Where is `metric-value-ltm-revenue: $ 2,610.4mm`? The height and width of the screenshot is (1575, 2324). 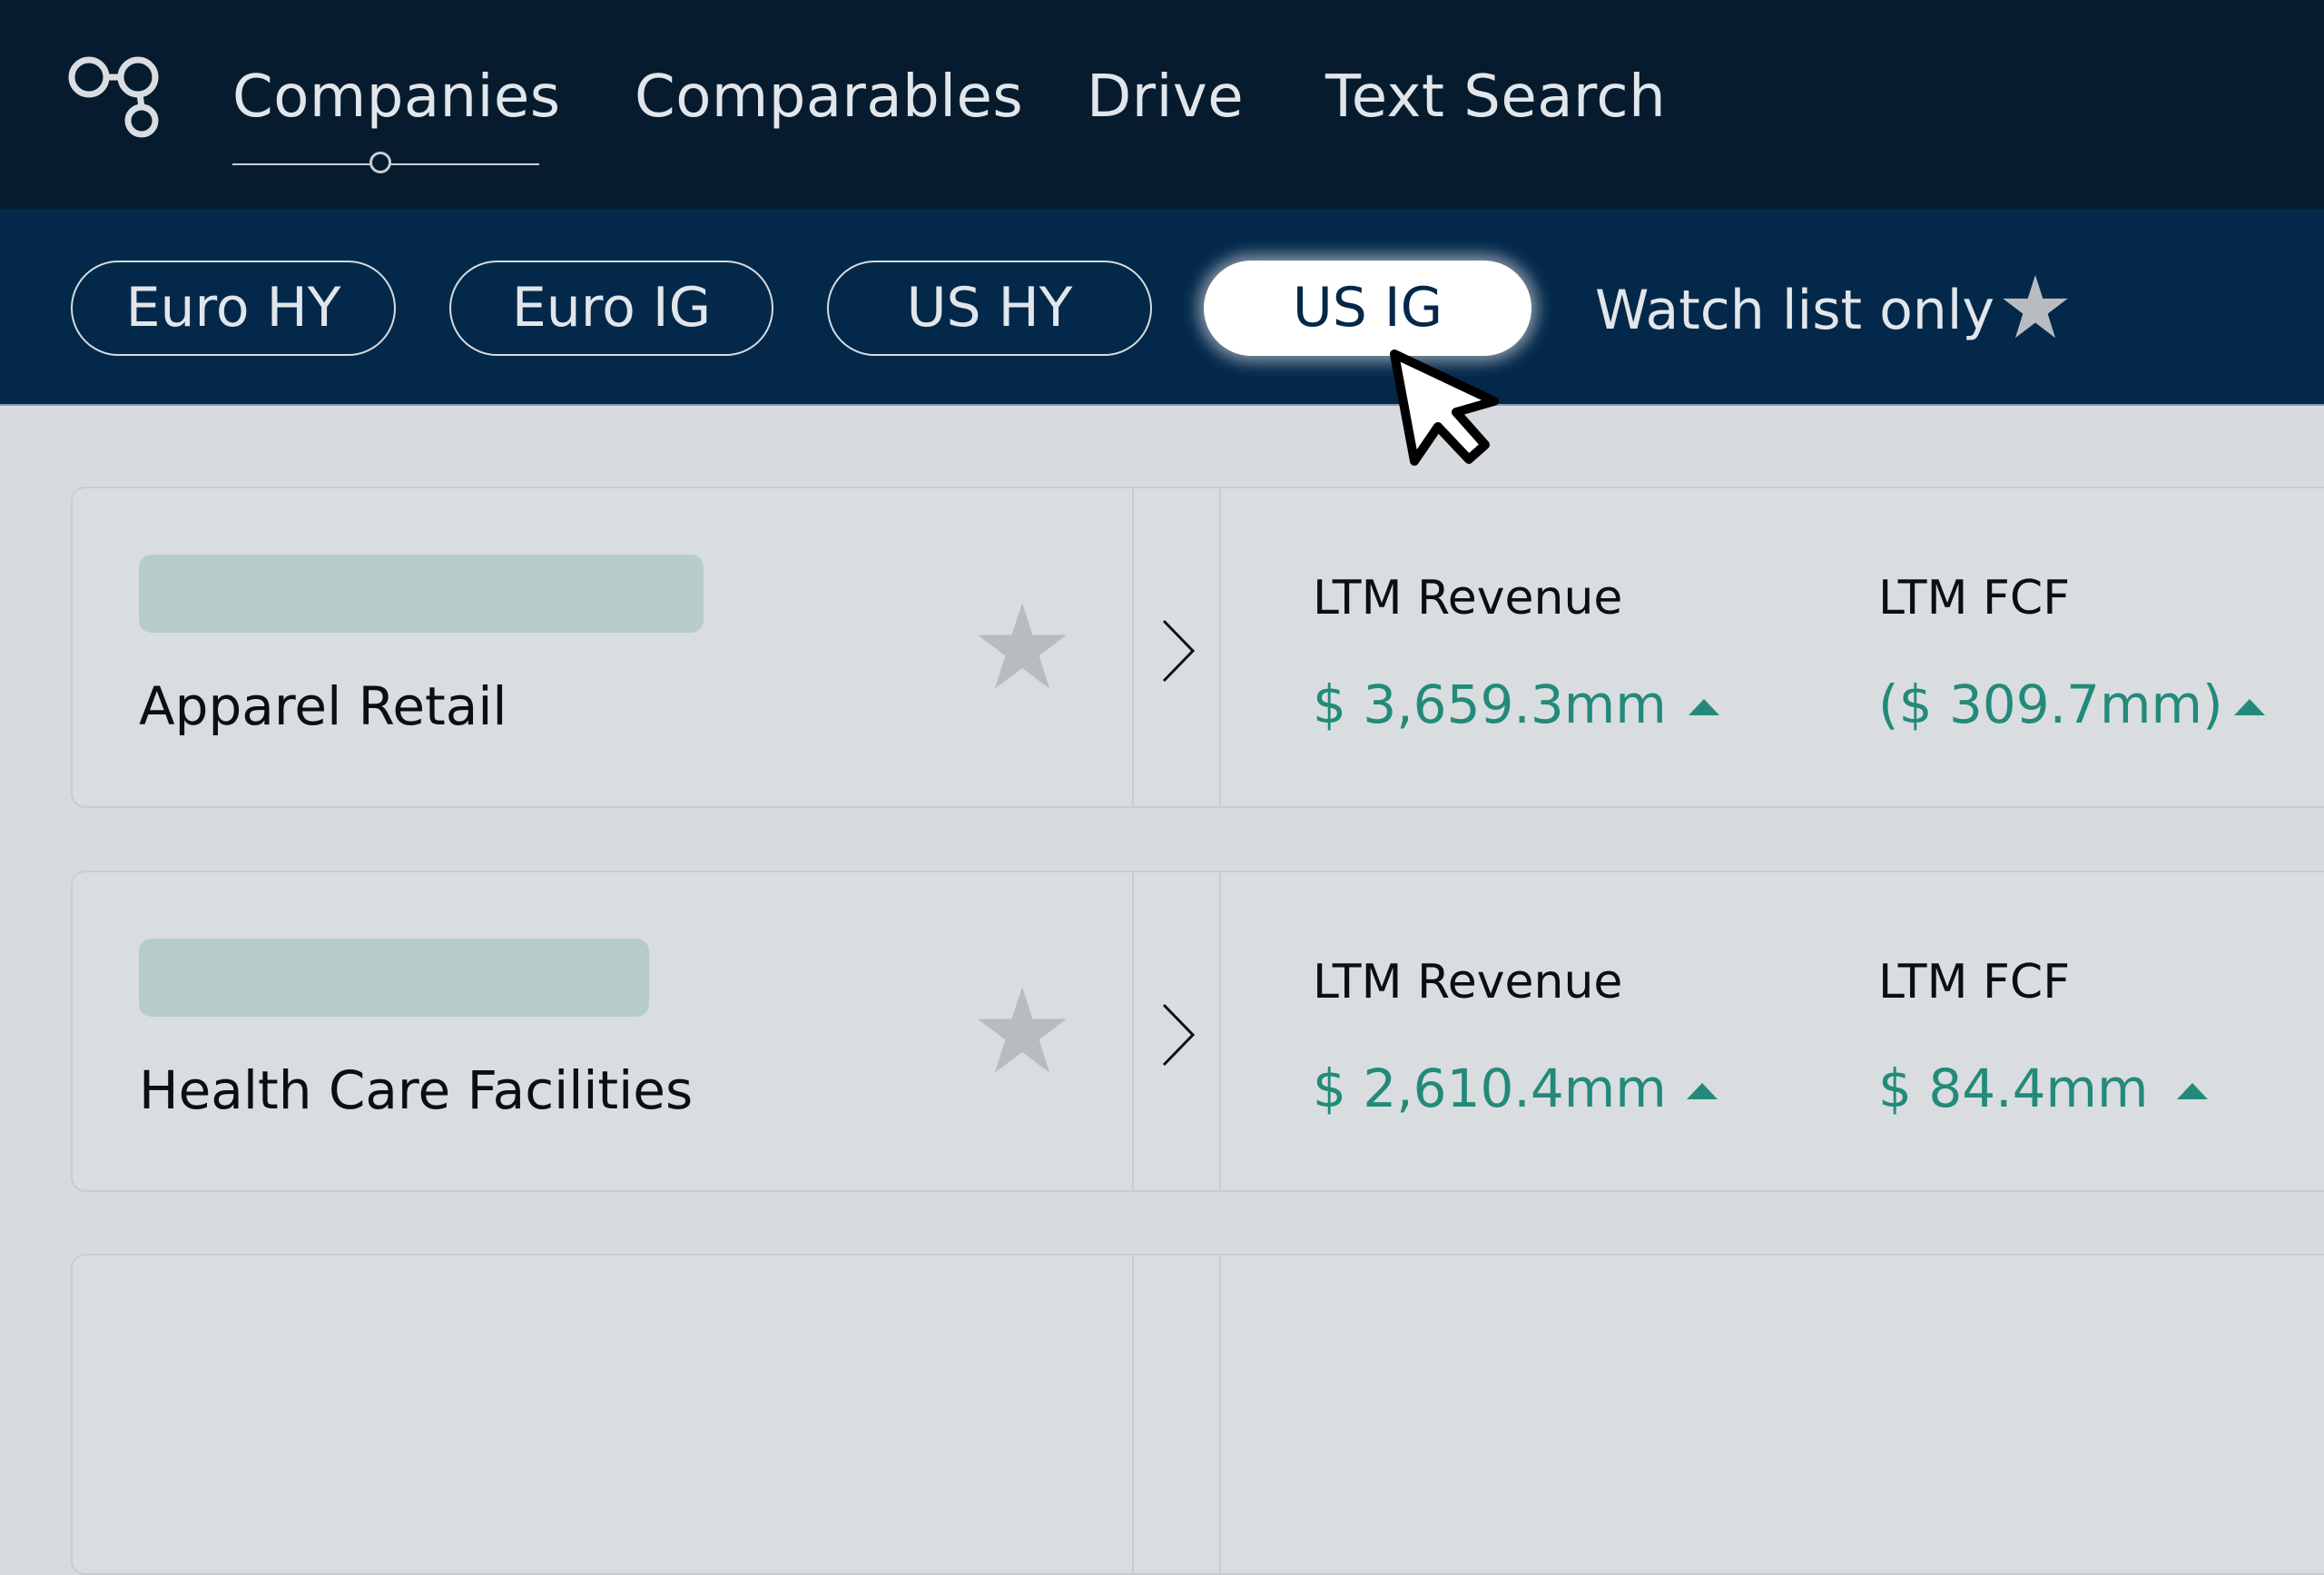 metric-value-ltm-revenue: $ 2,610.4mm is located at coordinates (1490, 1088).